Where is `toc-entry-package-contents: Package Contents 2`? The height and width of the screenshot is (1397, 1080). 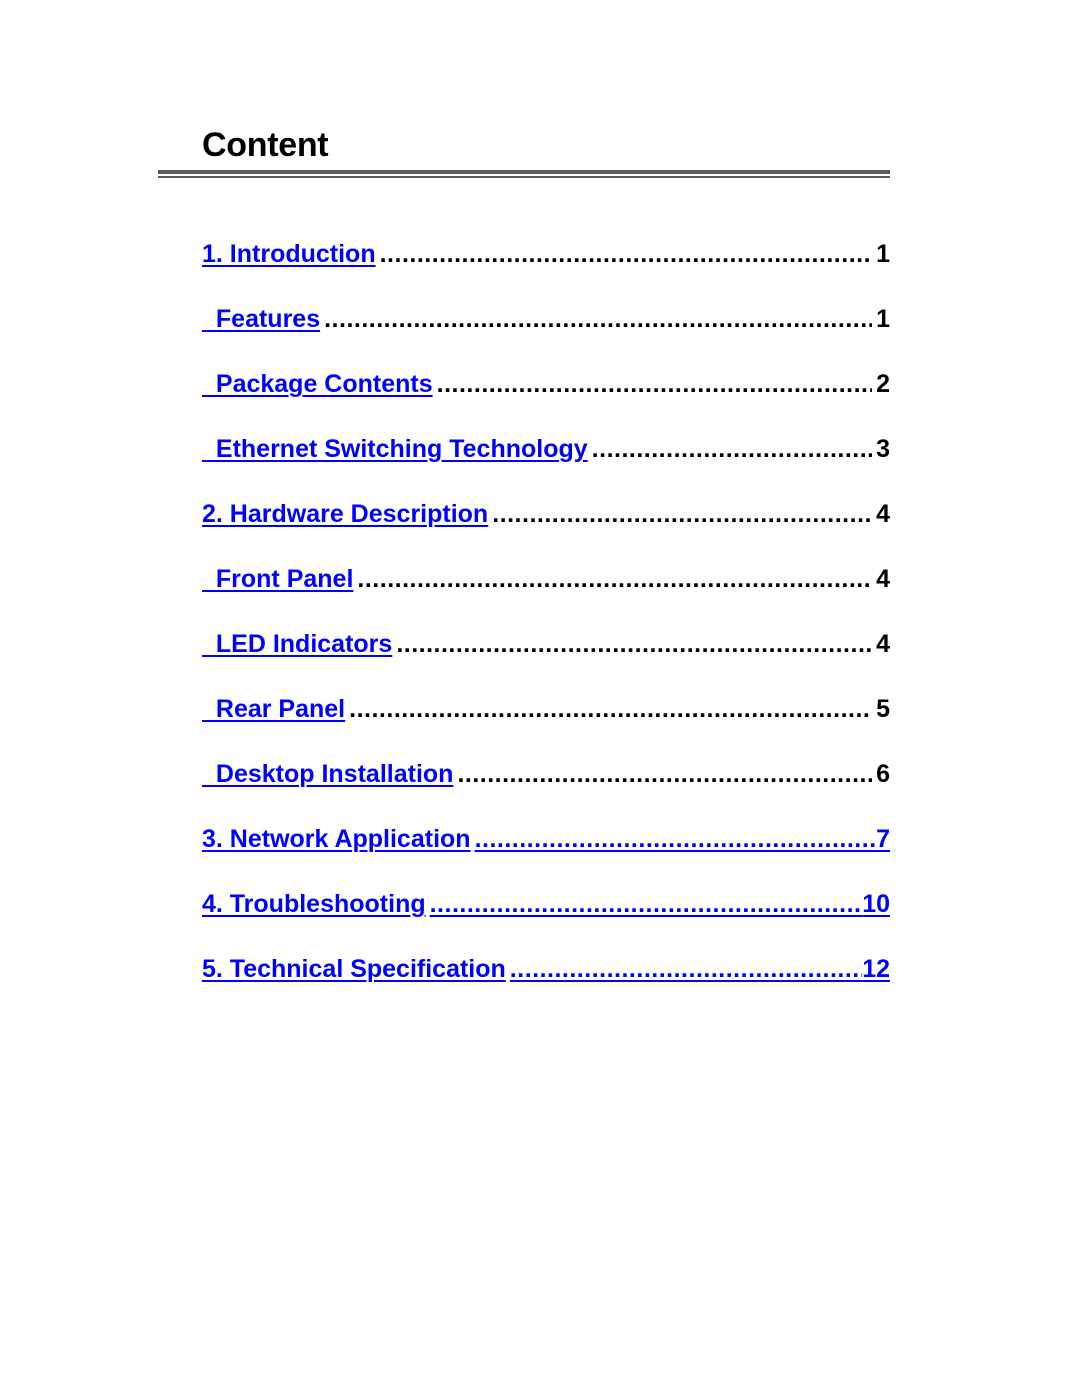 toc-entry-package-contents: Package Contents 2 is located at coordinates (546, 402).